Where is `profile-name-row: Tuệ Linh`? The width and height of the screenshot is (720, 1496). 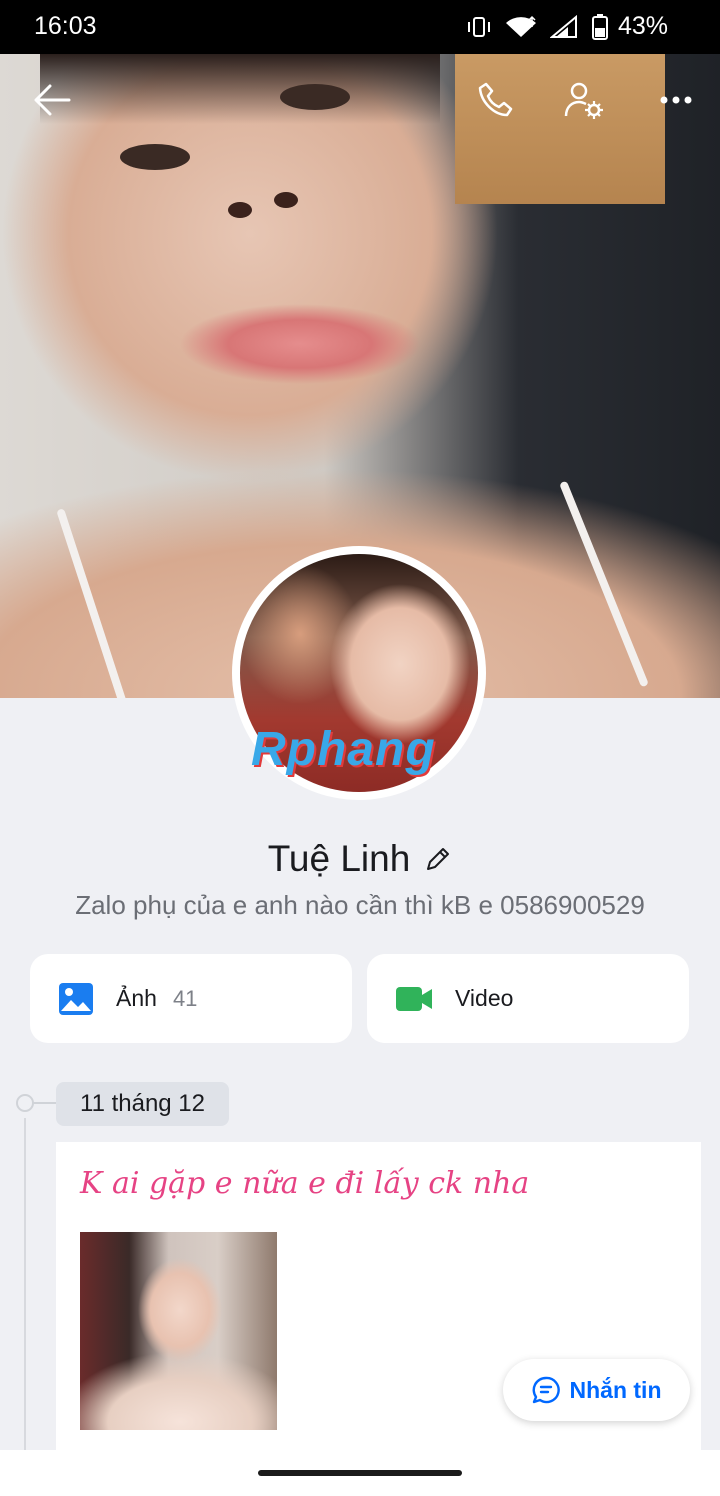
profile-name-row: Tuệ Linh is located at coordinates (360, 859).